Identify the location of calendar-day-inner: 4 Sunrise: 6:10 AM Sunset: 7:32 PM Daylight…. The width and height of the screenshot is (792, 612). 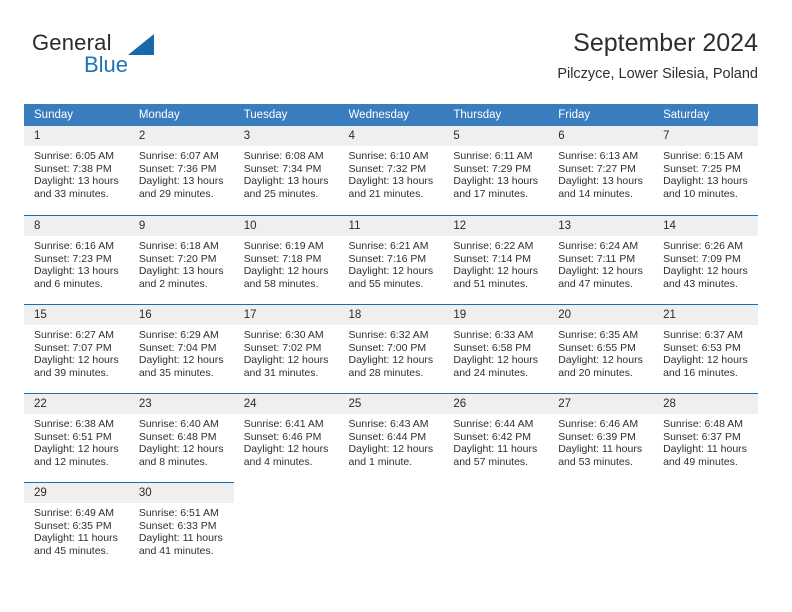
(391, 170).